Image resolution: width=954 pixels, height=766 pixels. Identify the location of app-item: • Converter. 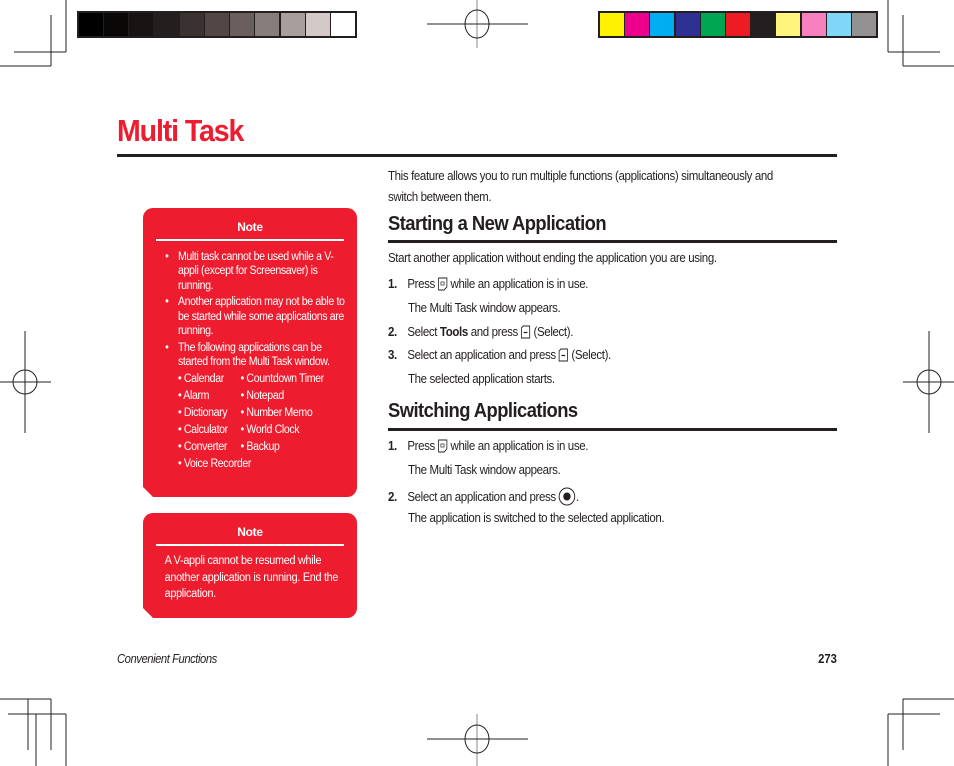
(202, 447).